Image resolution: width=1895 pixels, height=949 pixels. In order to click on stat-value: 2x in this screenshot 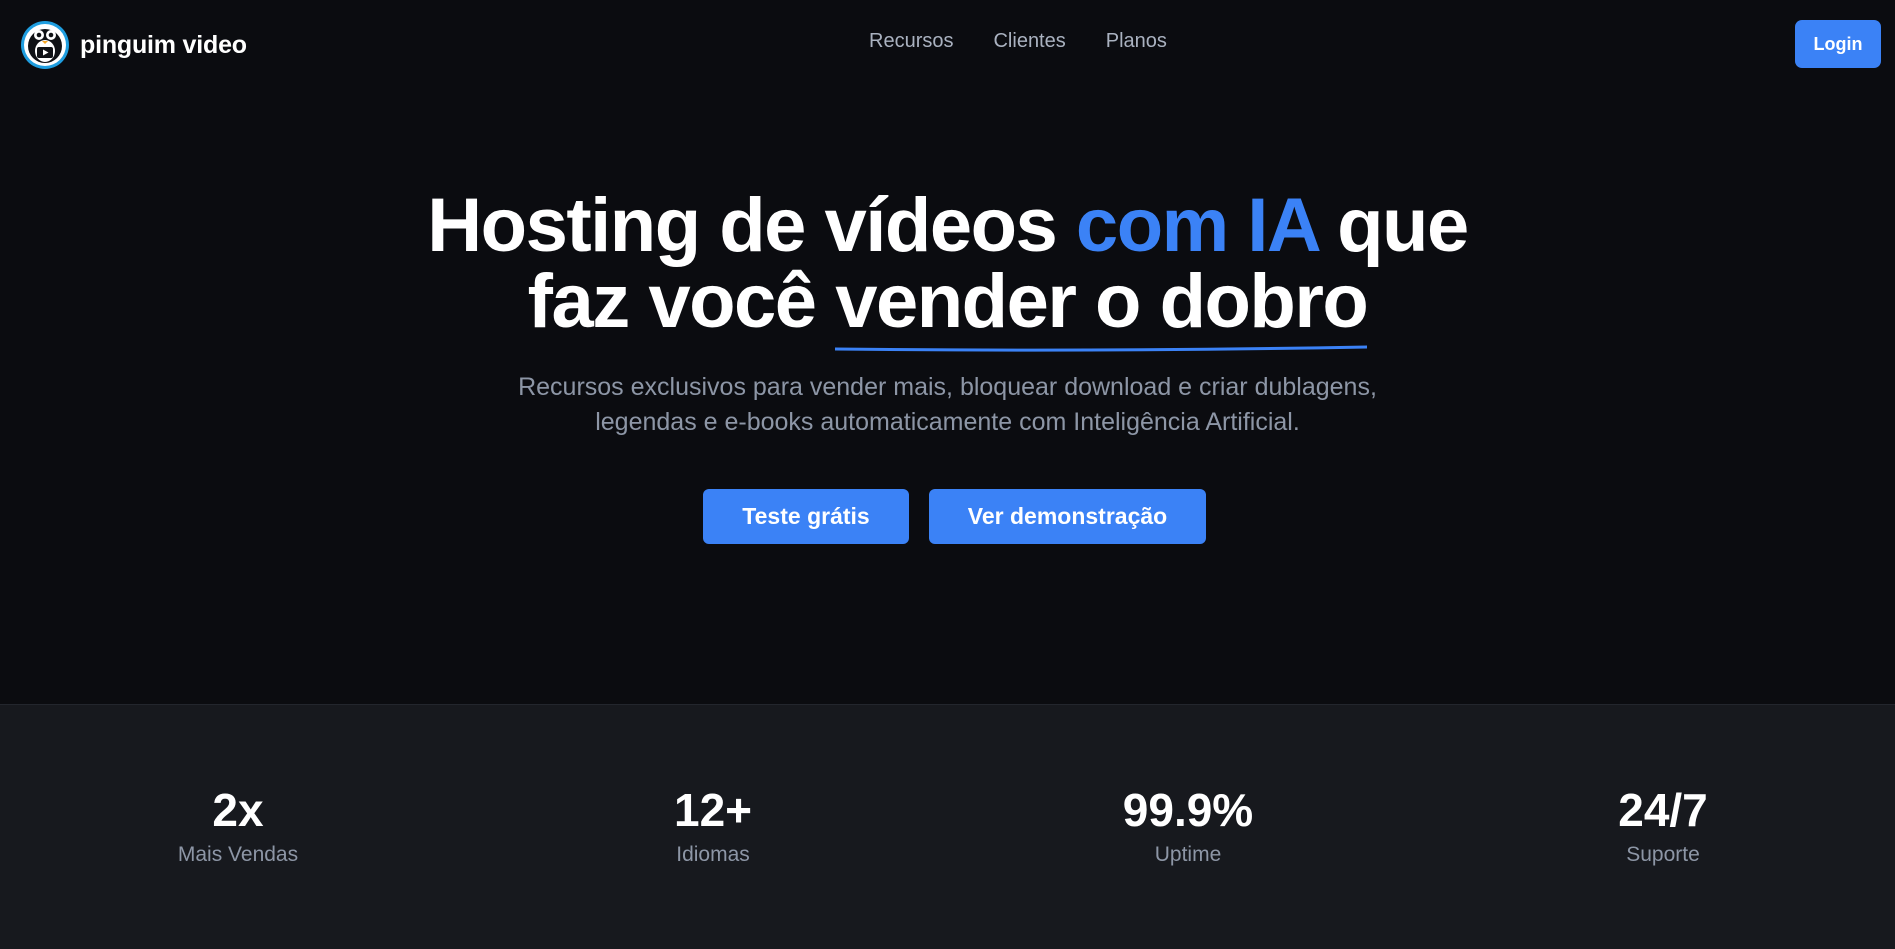, I will do `click(238, 810)`.